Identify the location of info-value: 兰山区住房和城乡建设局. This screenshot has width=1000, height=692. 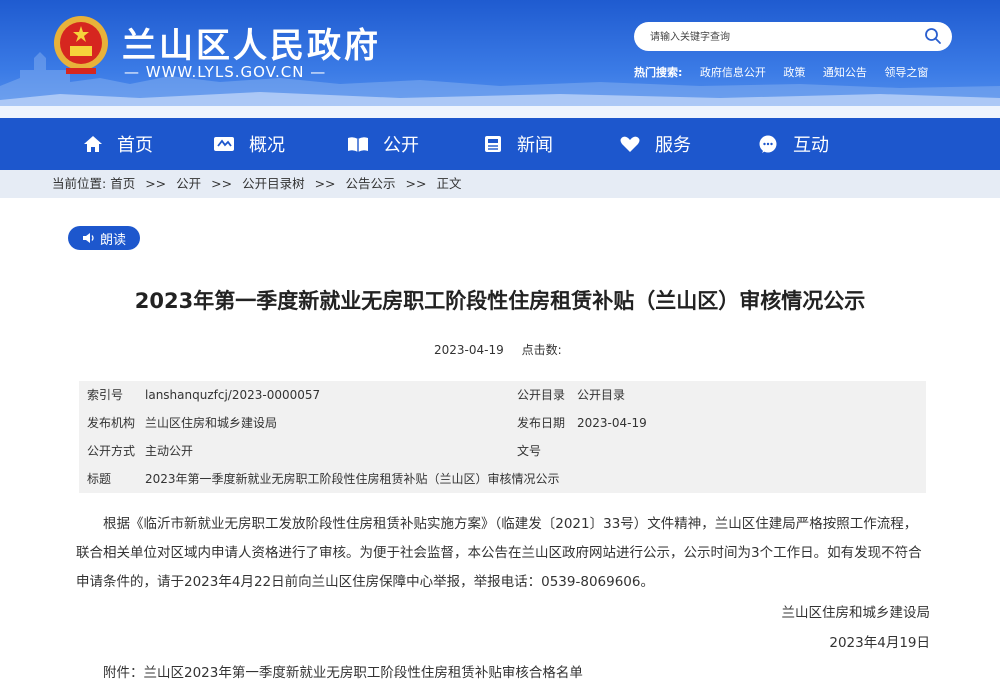
(211, 423).